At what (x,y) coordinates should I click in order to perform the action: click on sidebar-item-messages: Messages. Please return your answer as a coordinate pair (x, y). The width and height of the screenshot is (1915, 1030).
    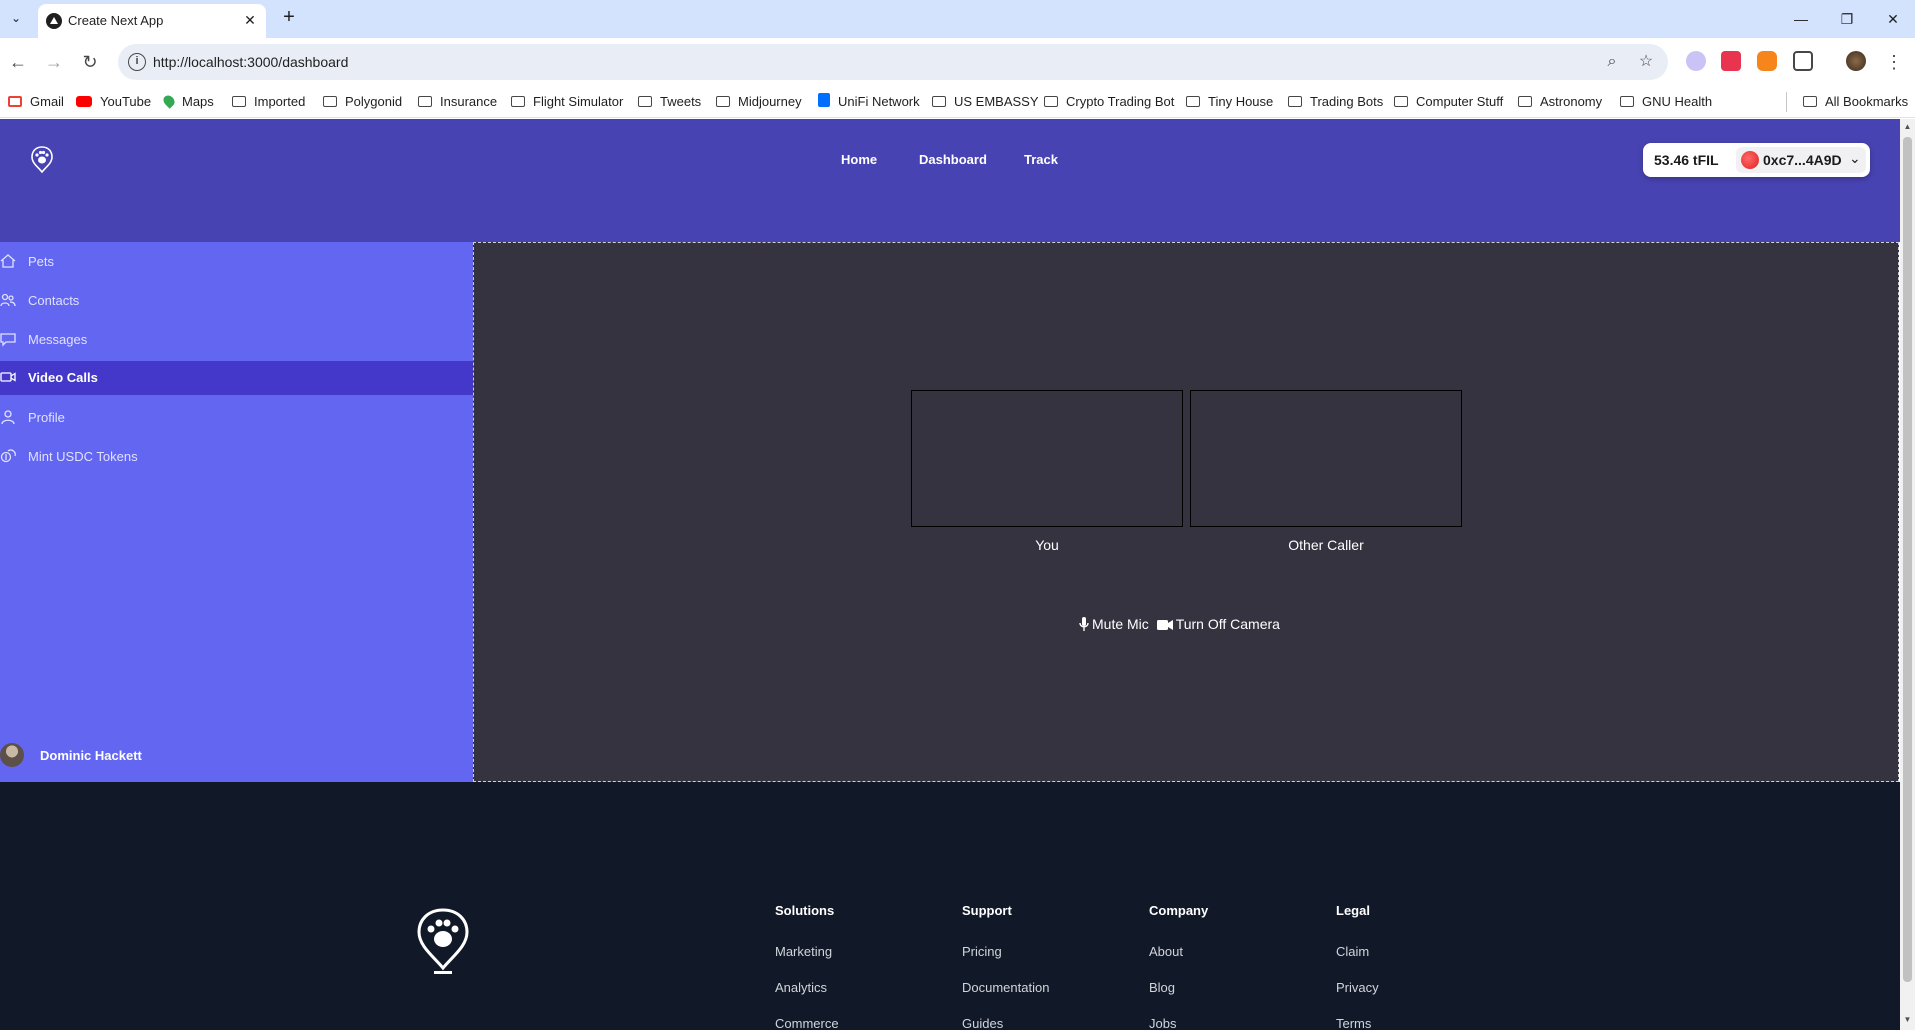
    Looking at the image, I should click on (236, 340).